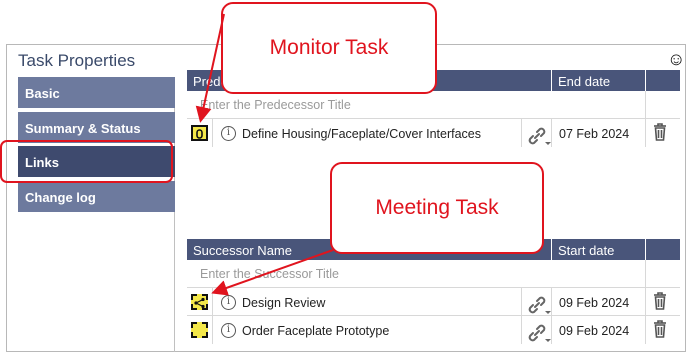 The height and width of the screenshot is (354, 688). What do you see at coordinates (210, 68) in the screenshot?
I see `monitor-arrow` at bounding box center [210, 68].